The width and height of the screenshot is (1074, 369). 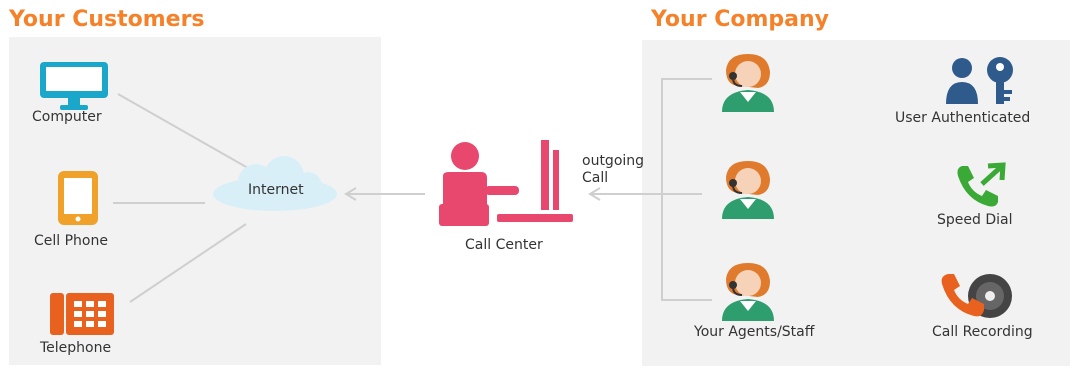 What do you see at coordinates (76, 348) in the screenshot?
I see `telephone-label: Telephone` at bounding box center [76, 348].